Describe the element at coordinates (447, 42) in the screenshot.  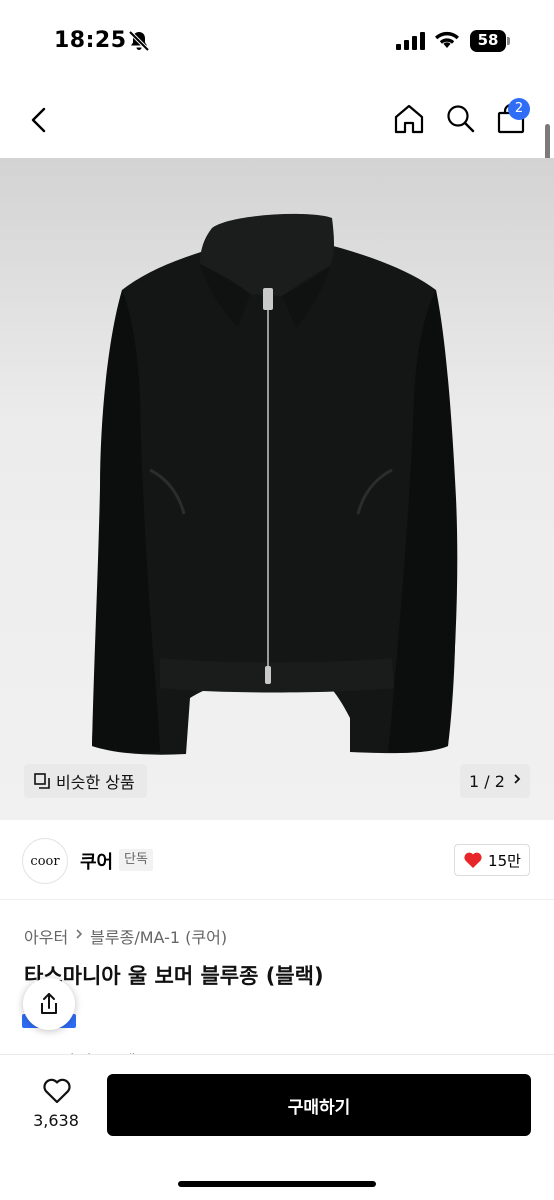
I see `wifi-icon` at that location.